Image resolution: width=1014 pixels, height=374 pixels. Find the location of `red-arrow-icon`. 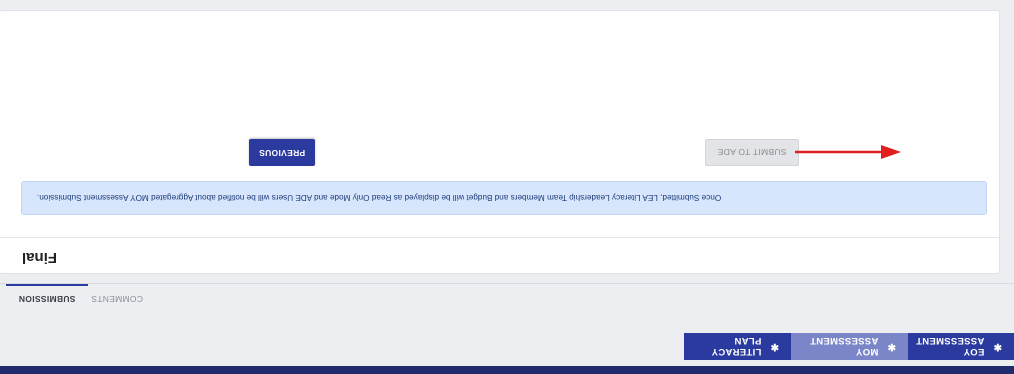

red-arrow-icon is located at coordinates (848, 152).